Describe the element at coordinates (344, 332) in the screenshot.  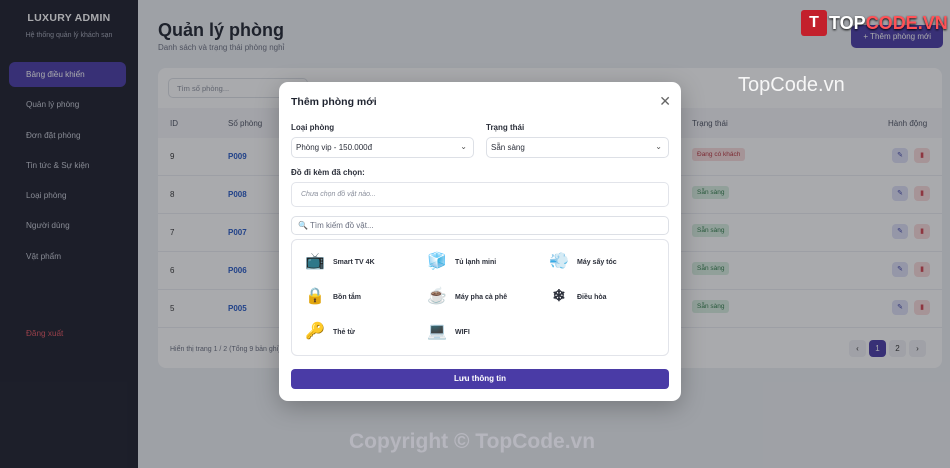
I see `item-label: Thẻ từ` at that location.